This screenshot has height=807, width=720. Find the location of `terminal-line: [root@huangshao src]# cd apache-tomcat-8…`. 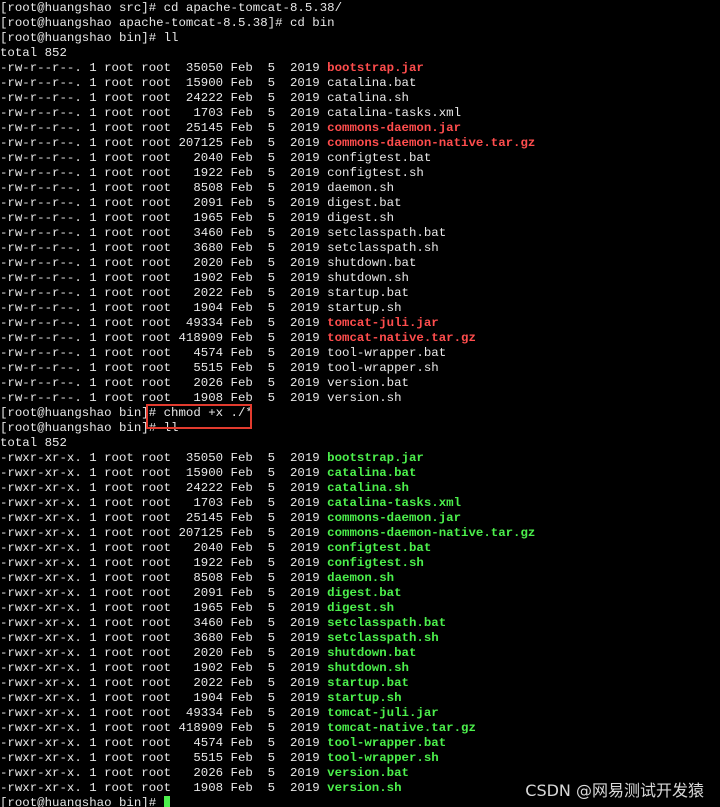

terminal-line: [root@huangshao src]# cd apache-tomcat-8… is located at coordinates (360, 8).